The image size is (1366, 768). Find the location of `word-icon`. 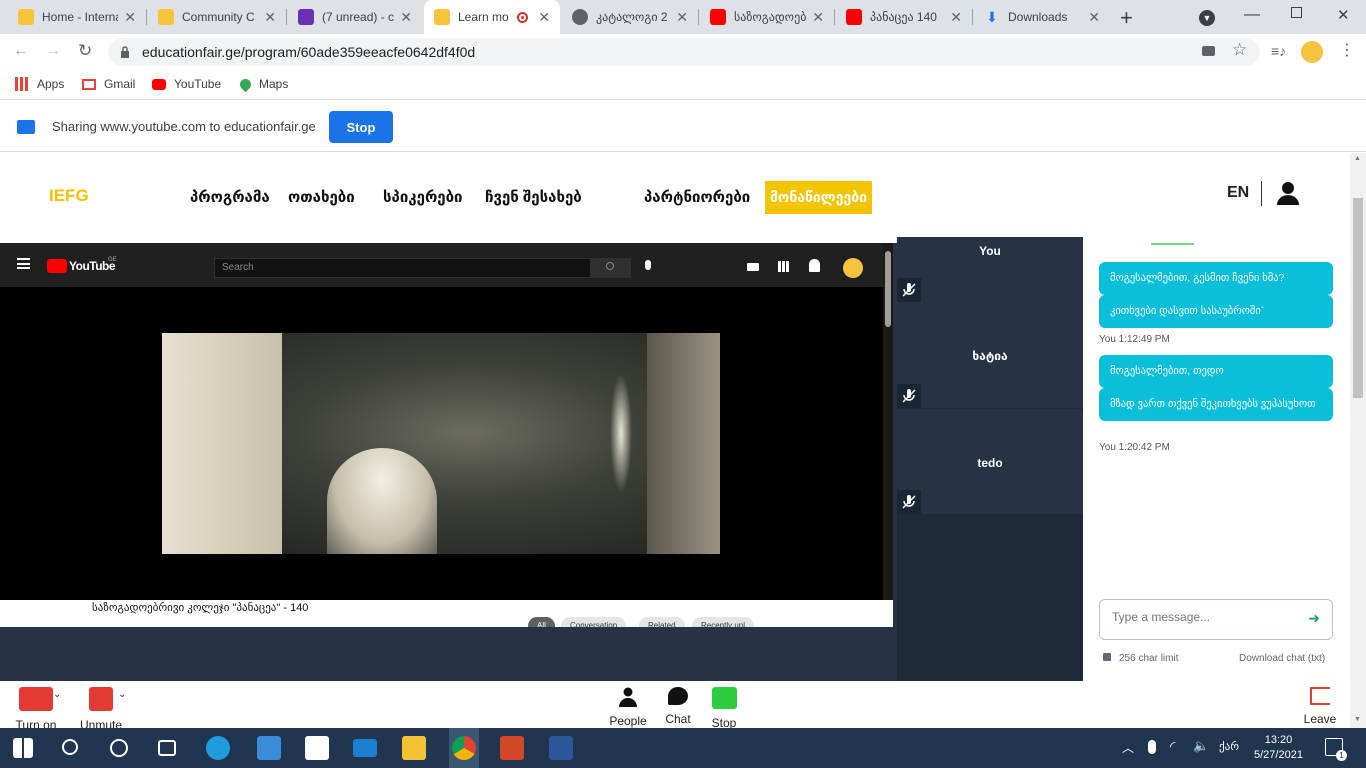

word-icon is located at coordinates (561, 748).